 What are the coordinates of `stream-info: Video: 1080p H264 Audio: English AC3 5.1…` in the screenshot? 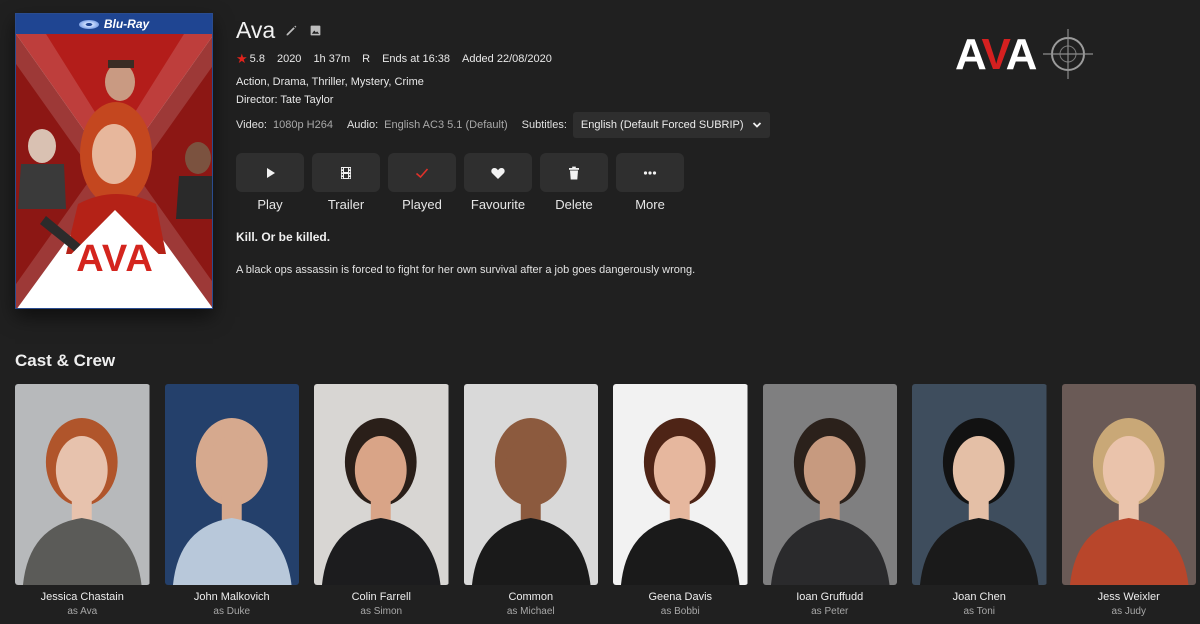 It's located at (503, 125).